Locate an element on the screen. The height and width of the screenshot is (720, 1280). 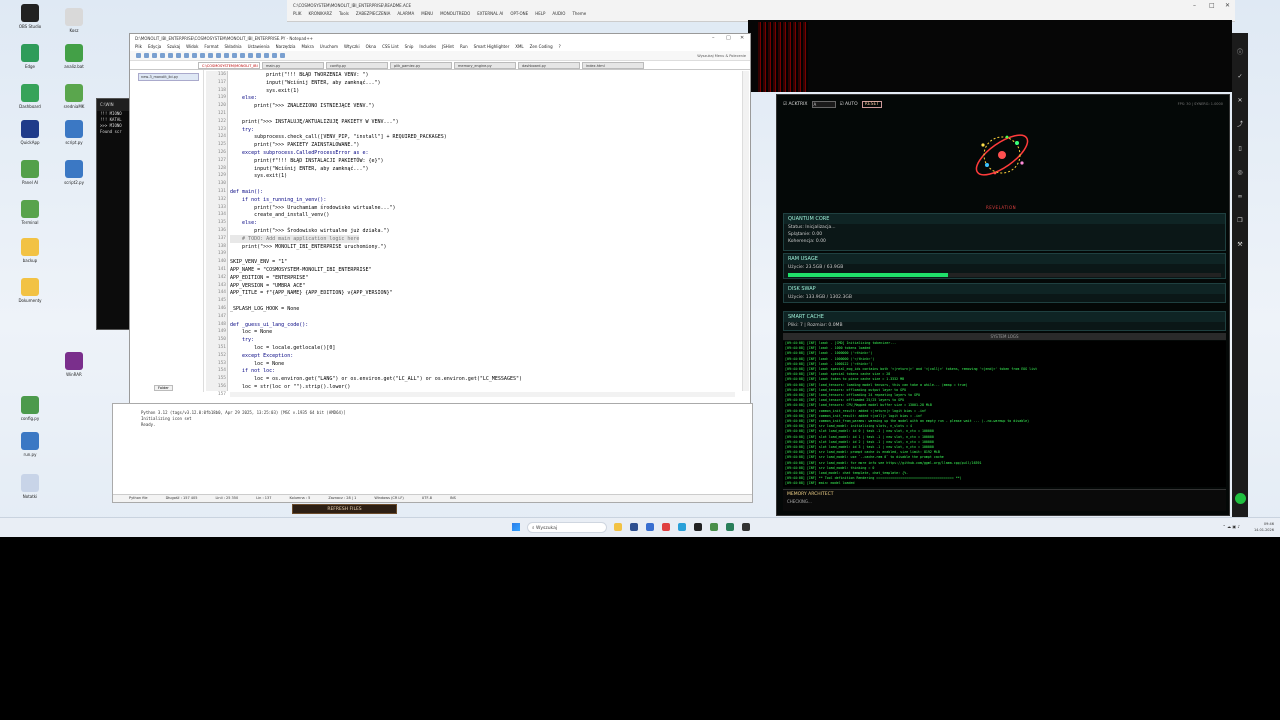
npp-menu-item: XML is located at coordinates (519, 46).